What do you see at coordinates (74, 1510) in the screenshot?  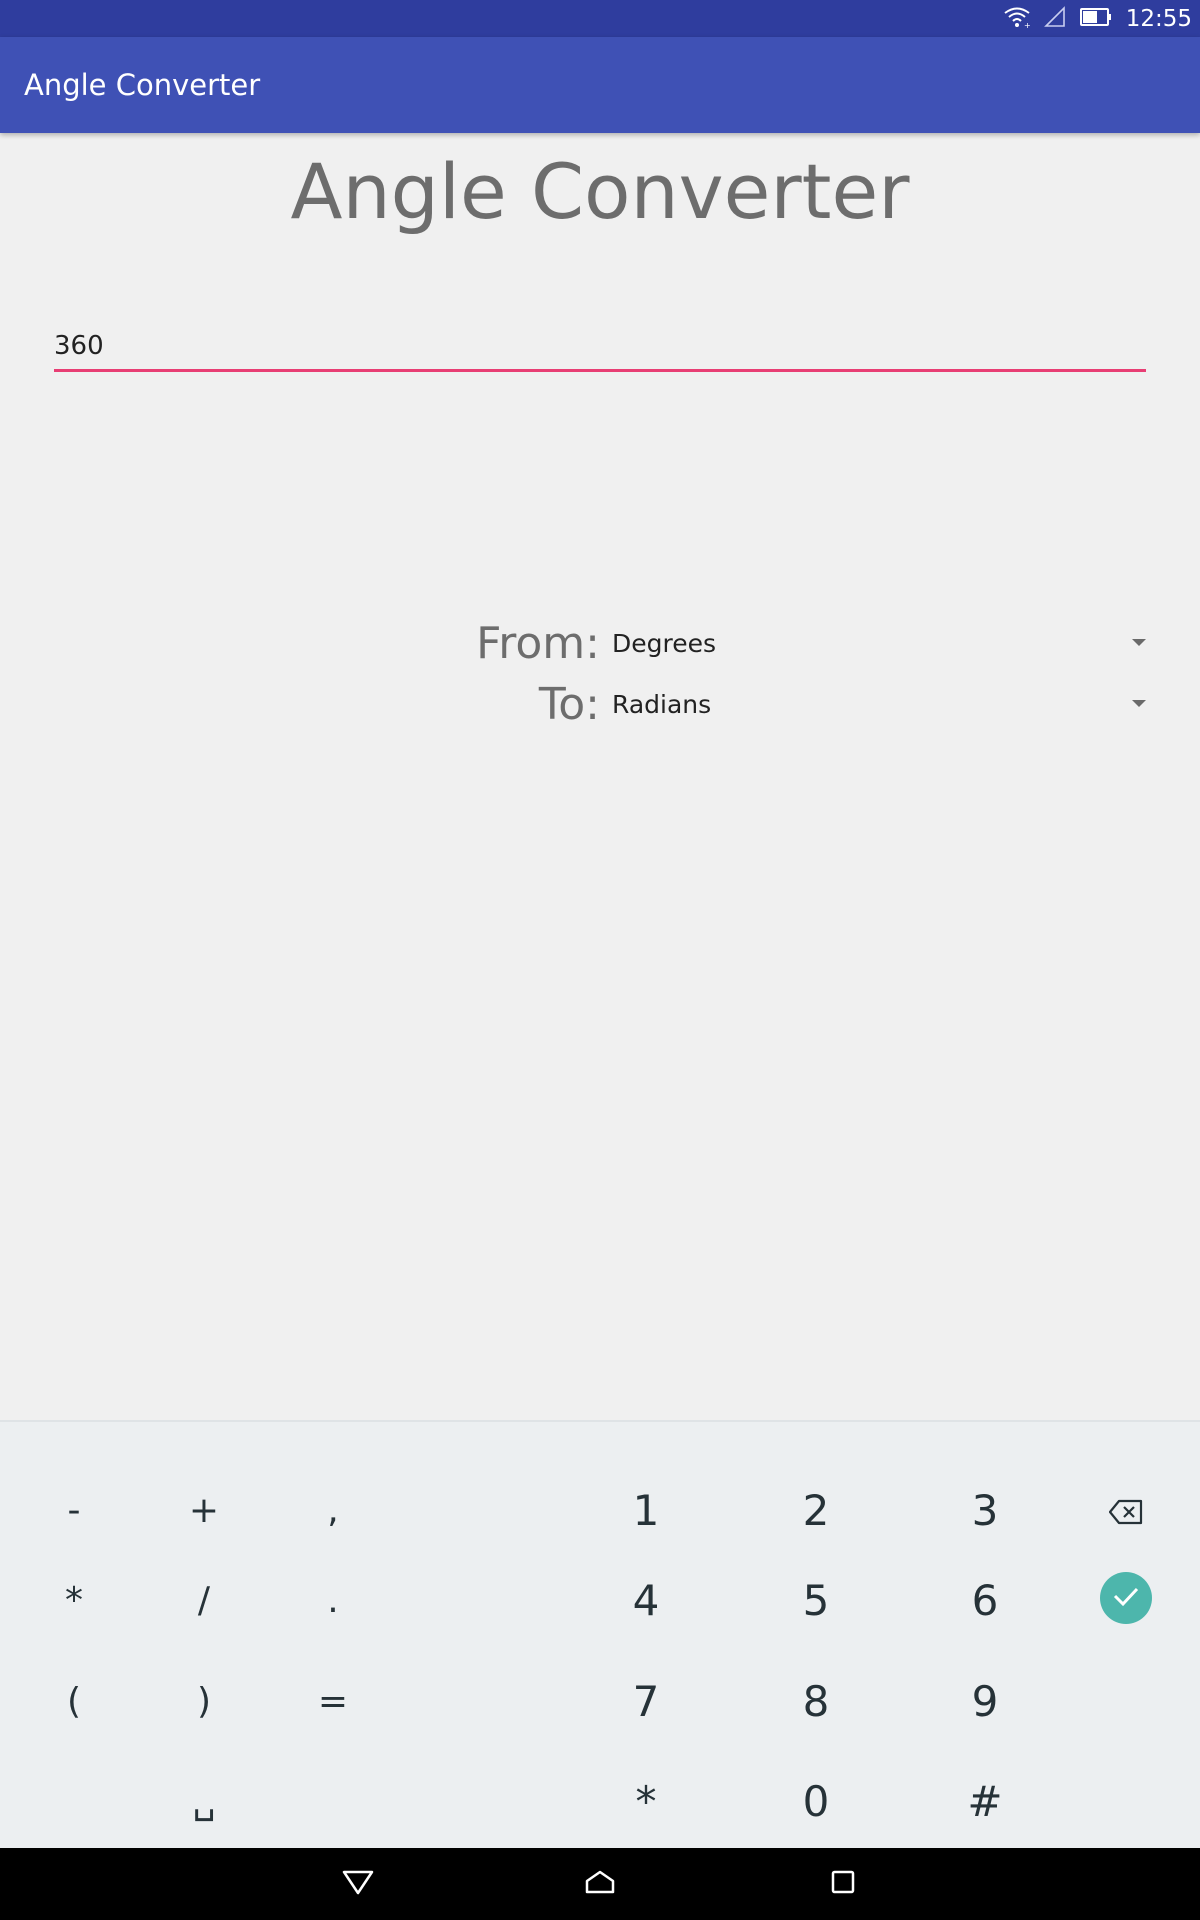 I see `key-minus: -` at bounding box center [74, 1510].